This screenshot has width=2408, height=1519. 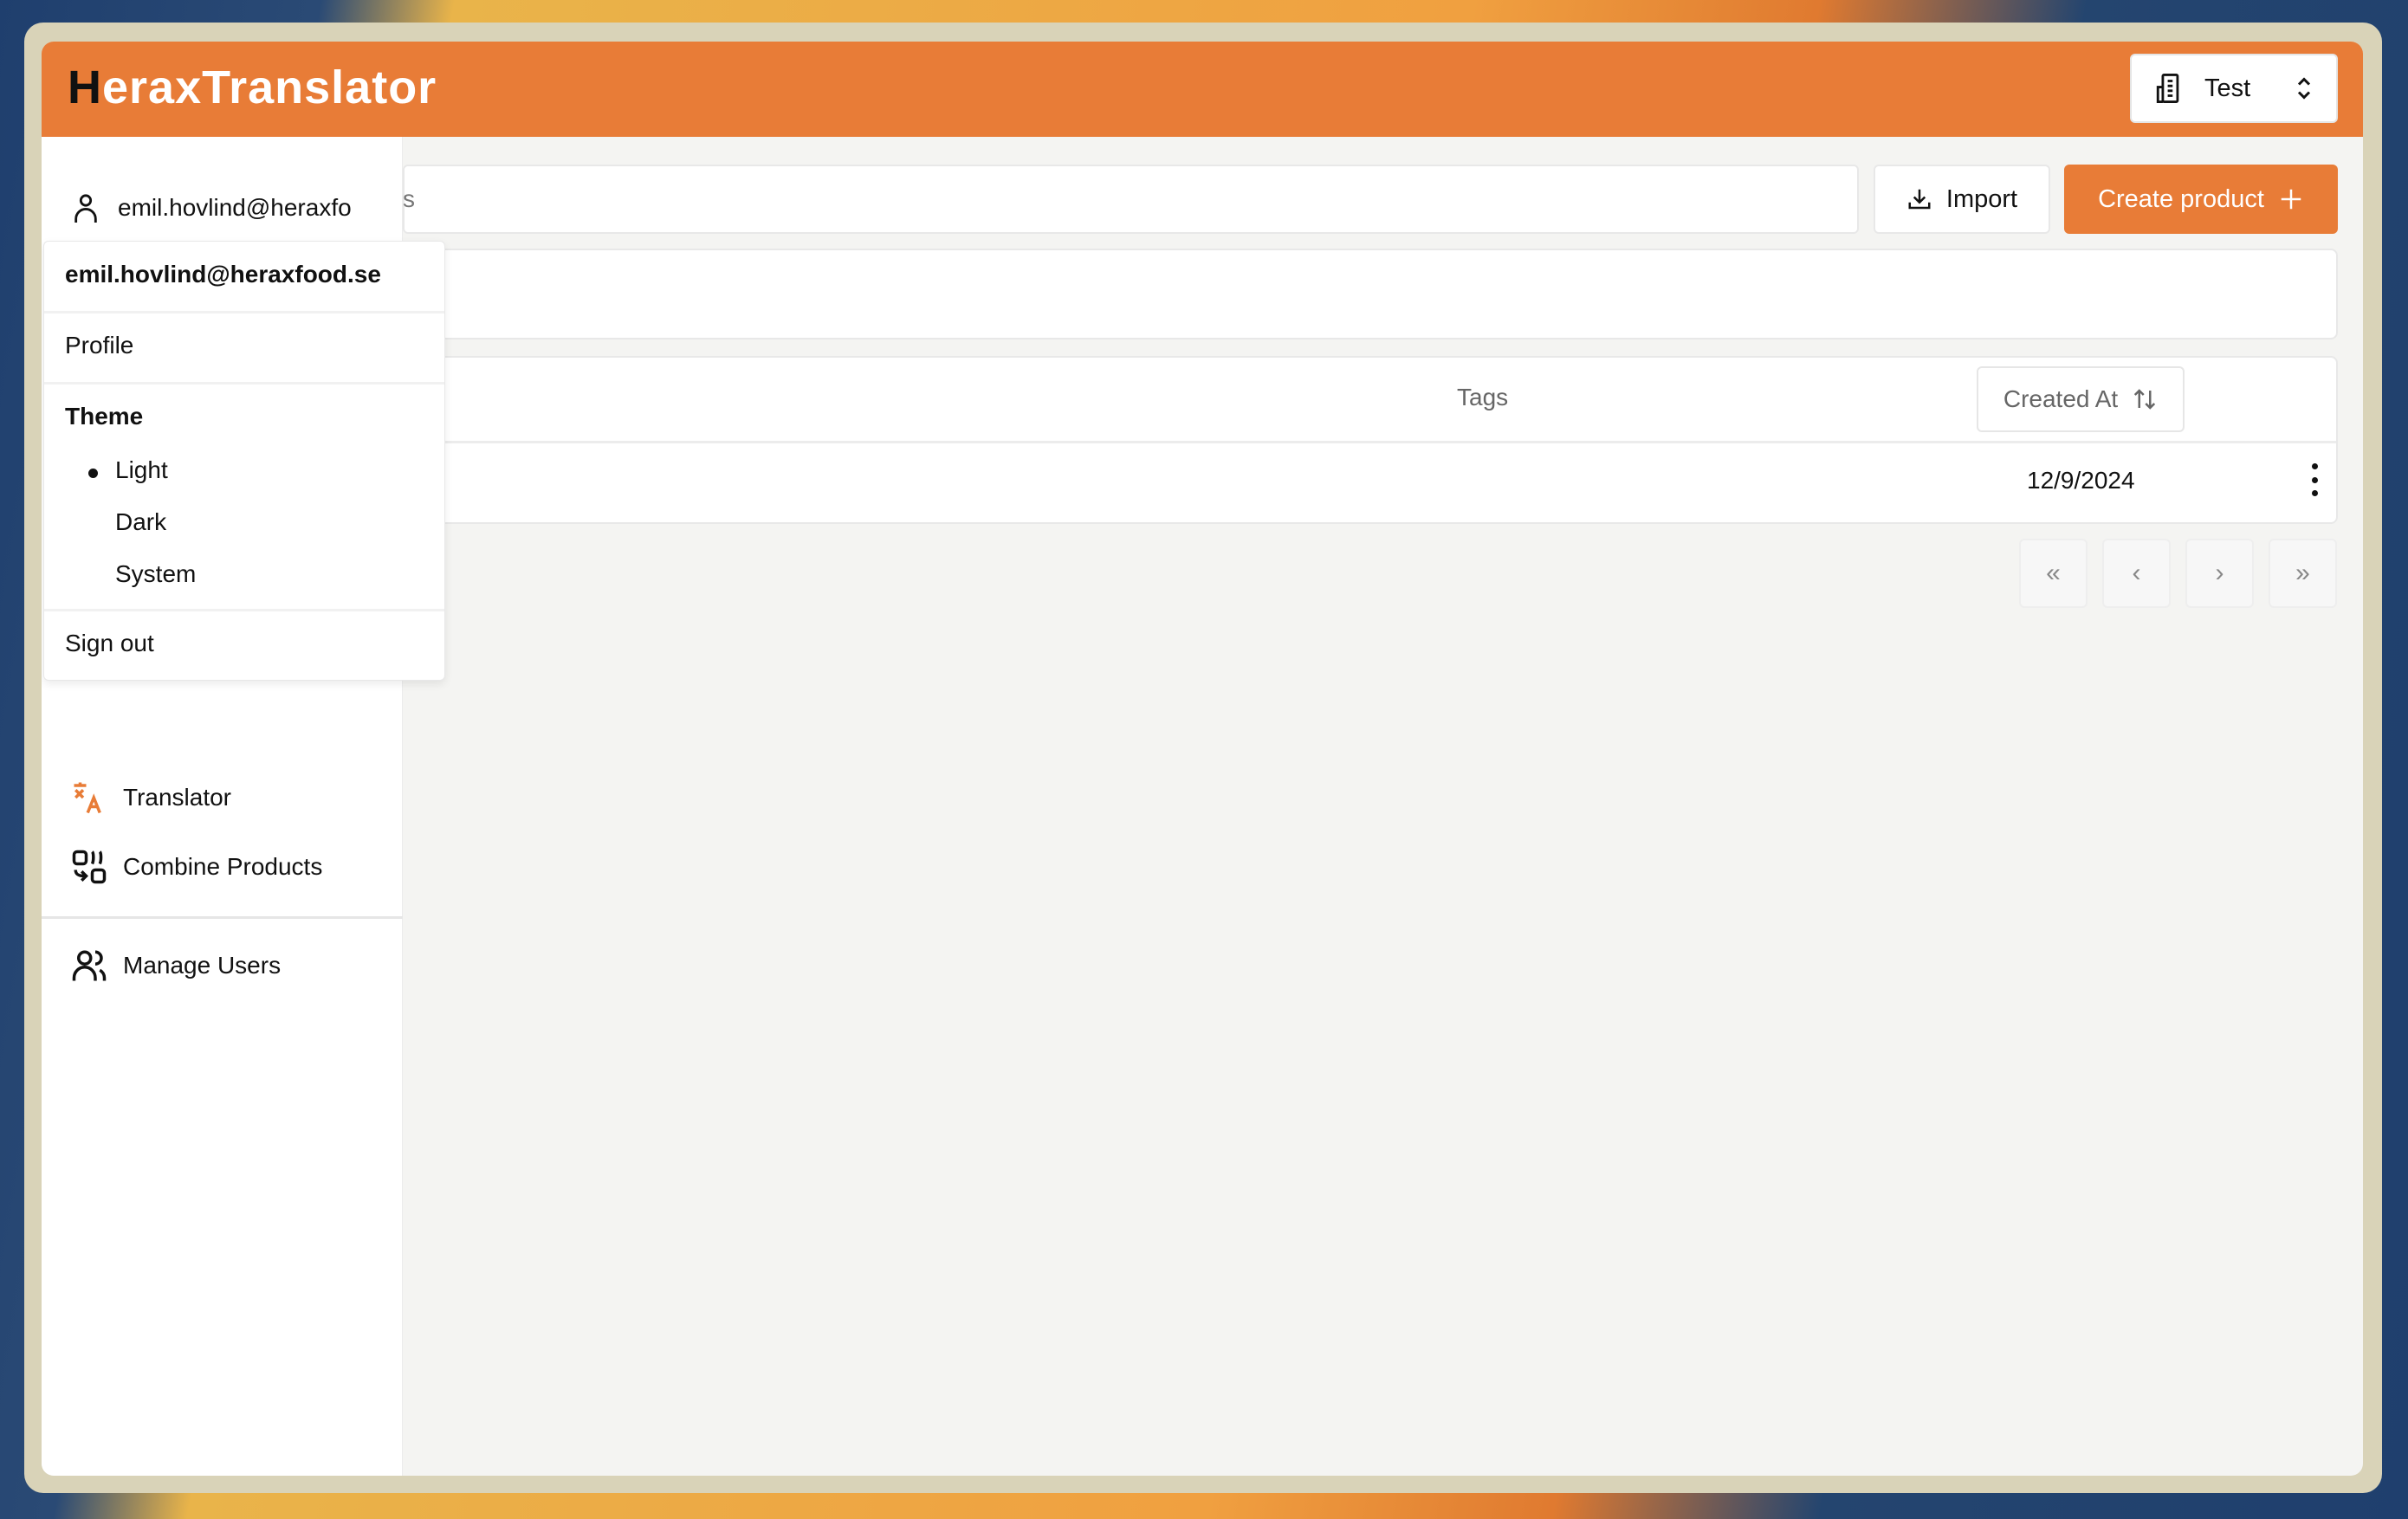 What do you see at coordinates (1919, 199) in the screenshot?
I see `download-icon` at bounding box center [1919, 199].